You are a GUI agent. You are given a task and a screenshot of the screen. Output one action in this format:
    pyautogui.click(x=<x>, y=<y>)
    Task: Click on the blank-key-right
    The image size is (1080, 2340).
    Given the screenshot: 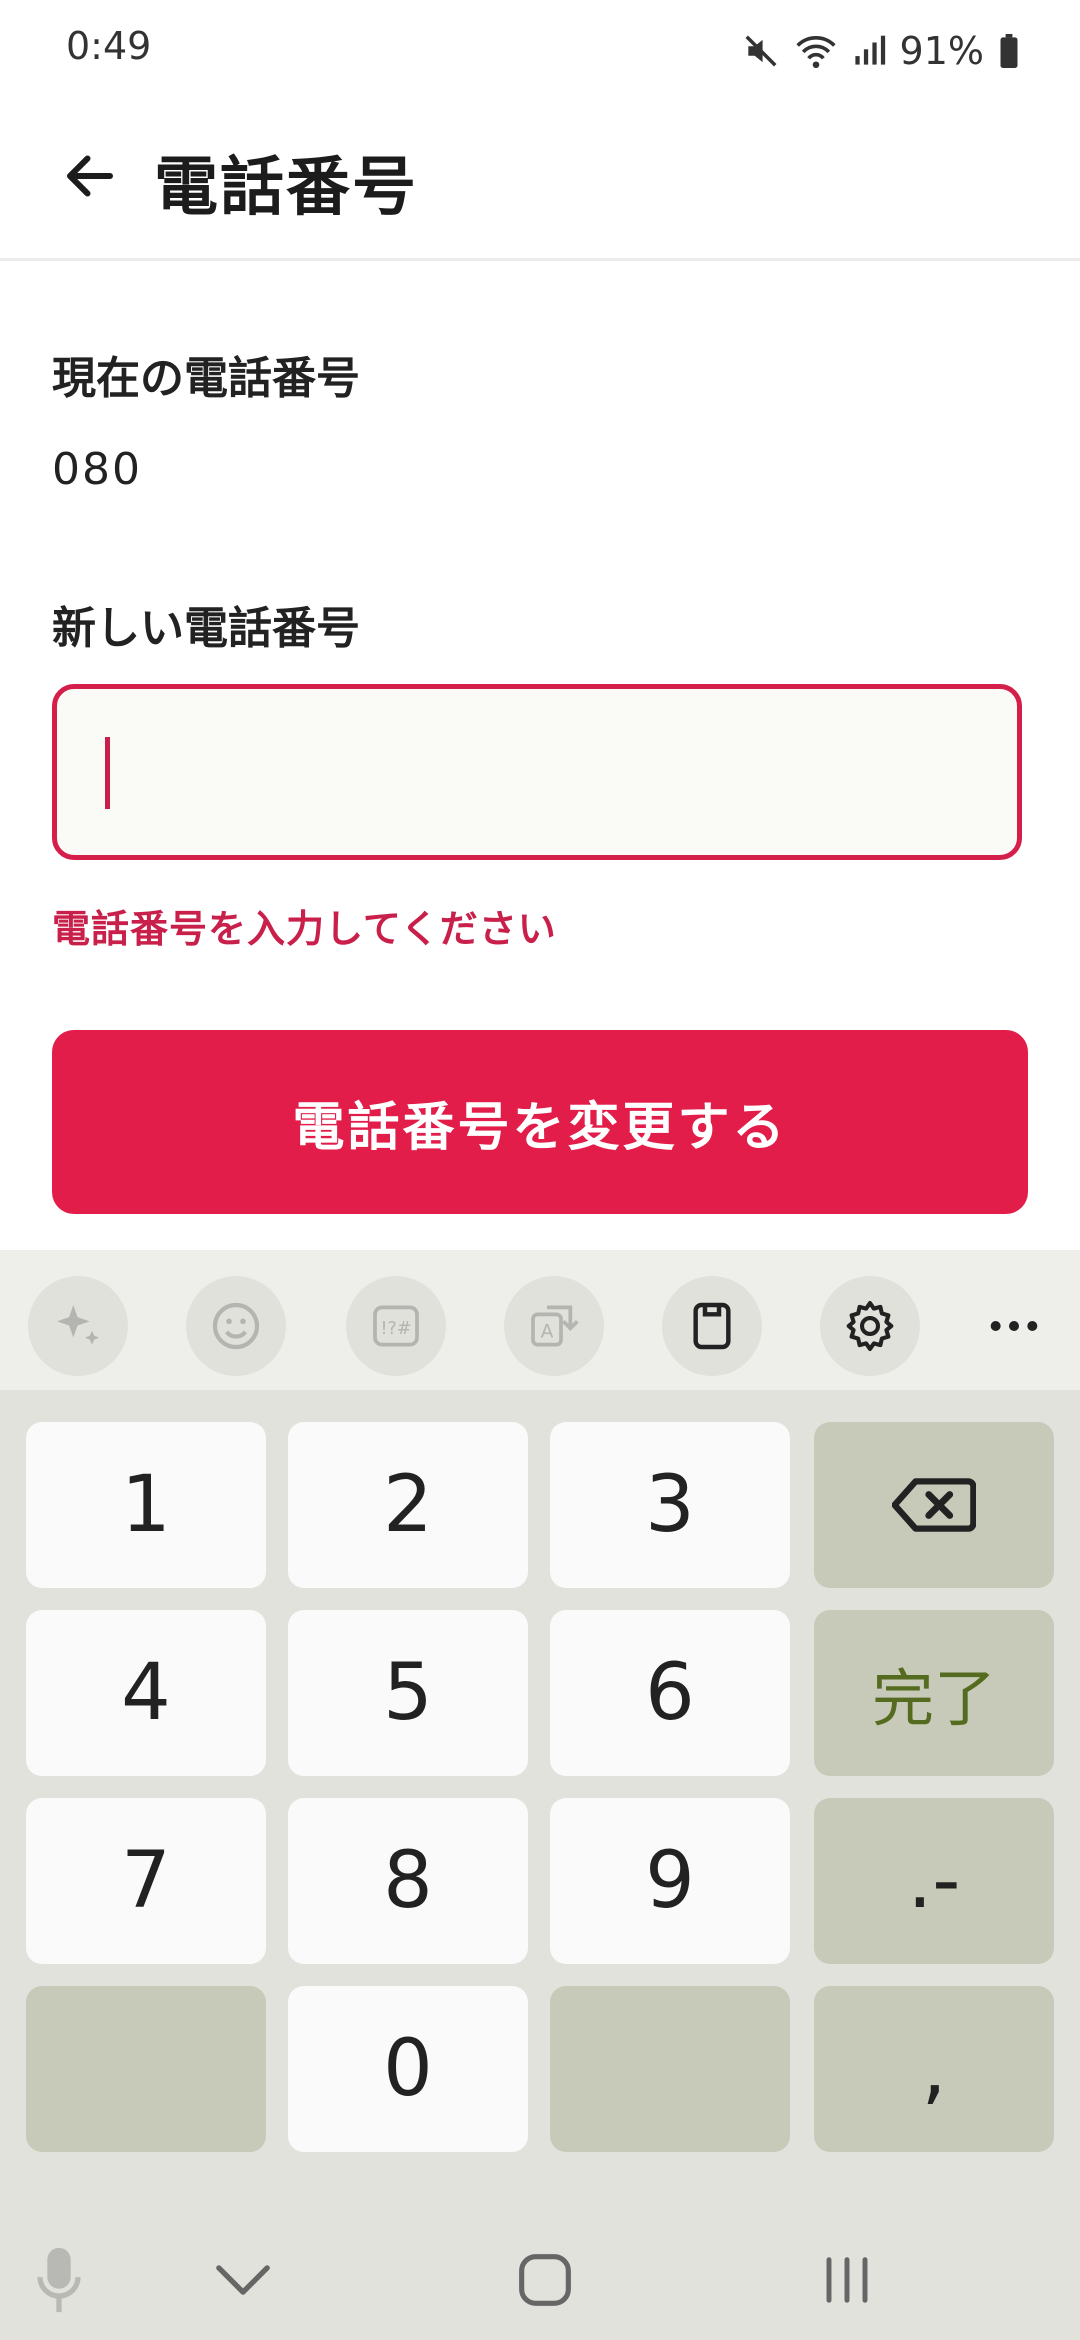 What is the action you would take?
    pyautogui.click(x=670, y=2069)
    